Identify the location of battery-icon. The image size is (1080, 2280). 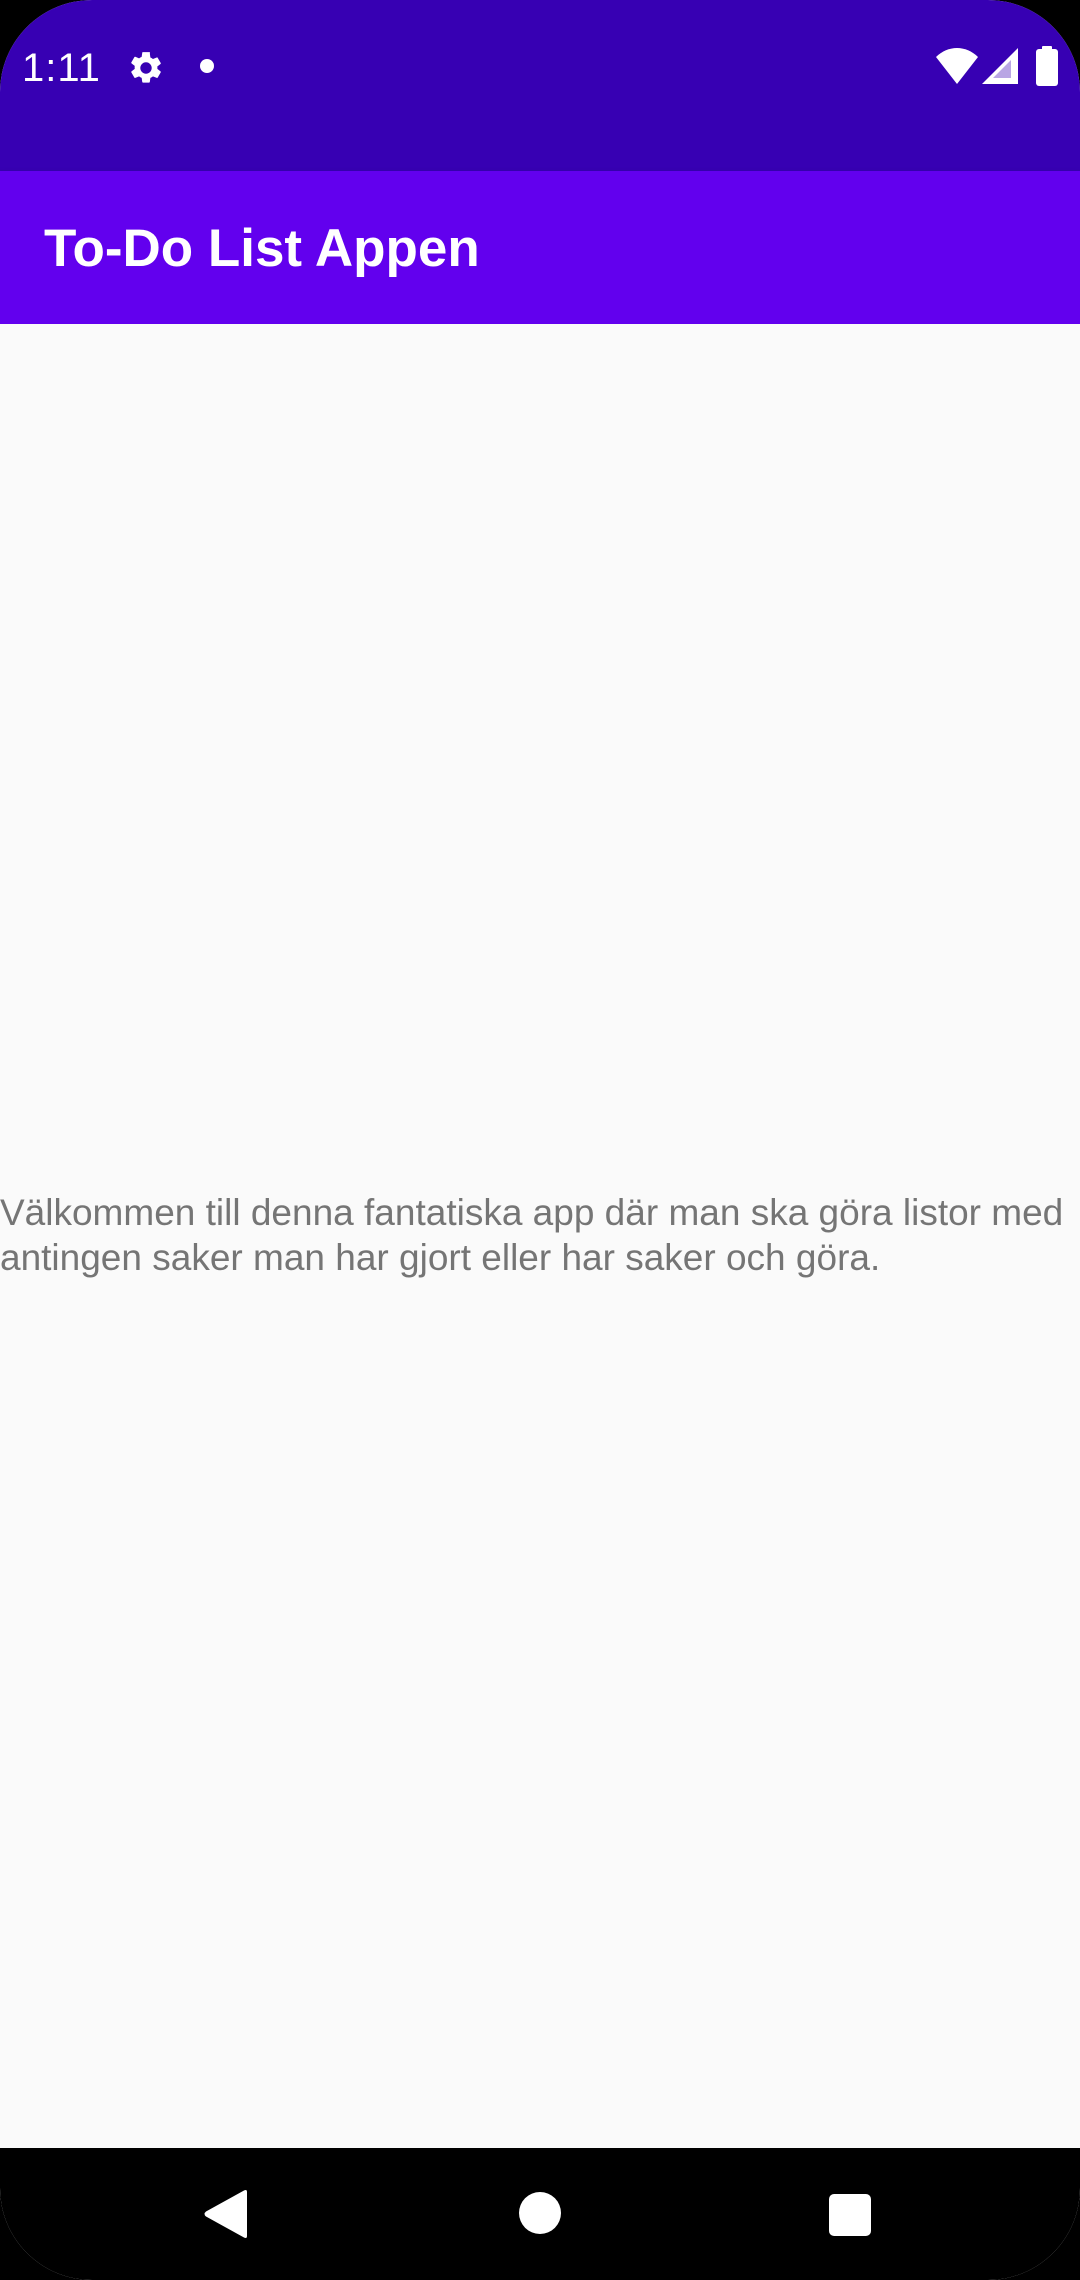
(1047, 66).